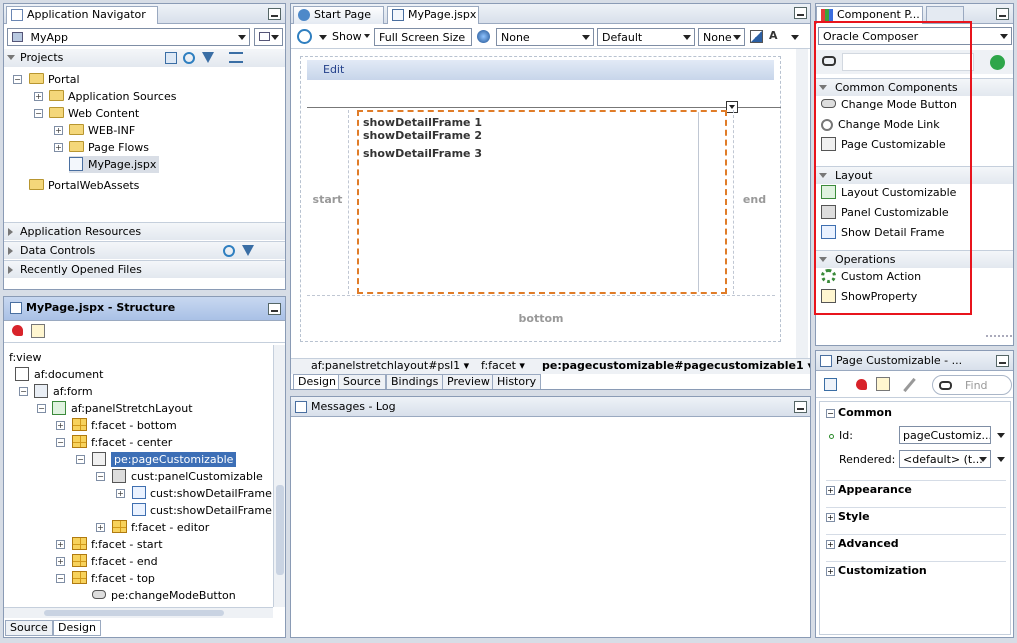 The image size is (1017, 643). Describe the element at coordinates (541, 316) in the screenshot. I see `bottom-facet: bottom` at that location.